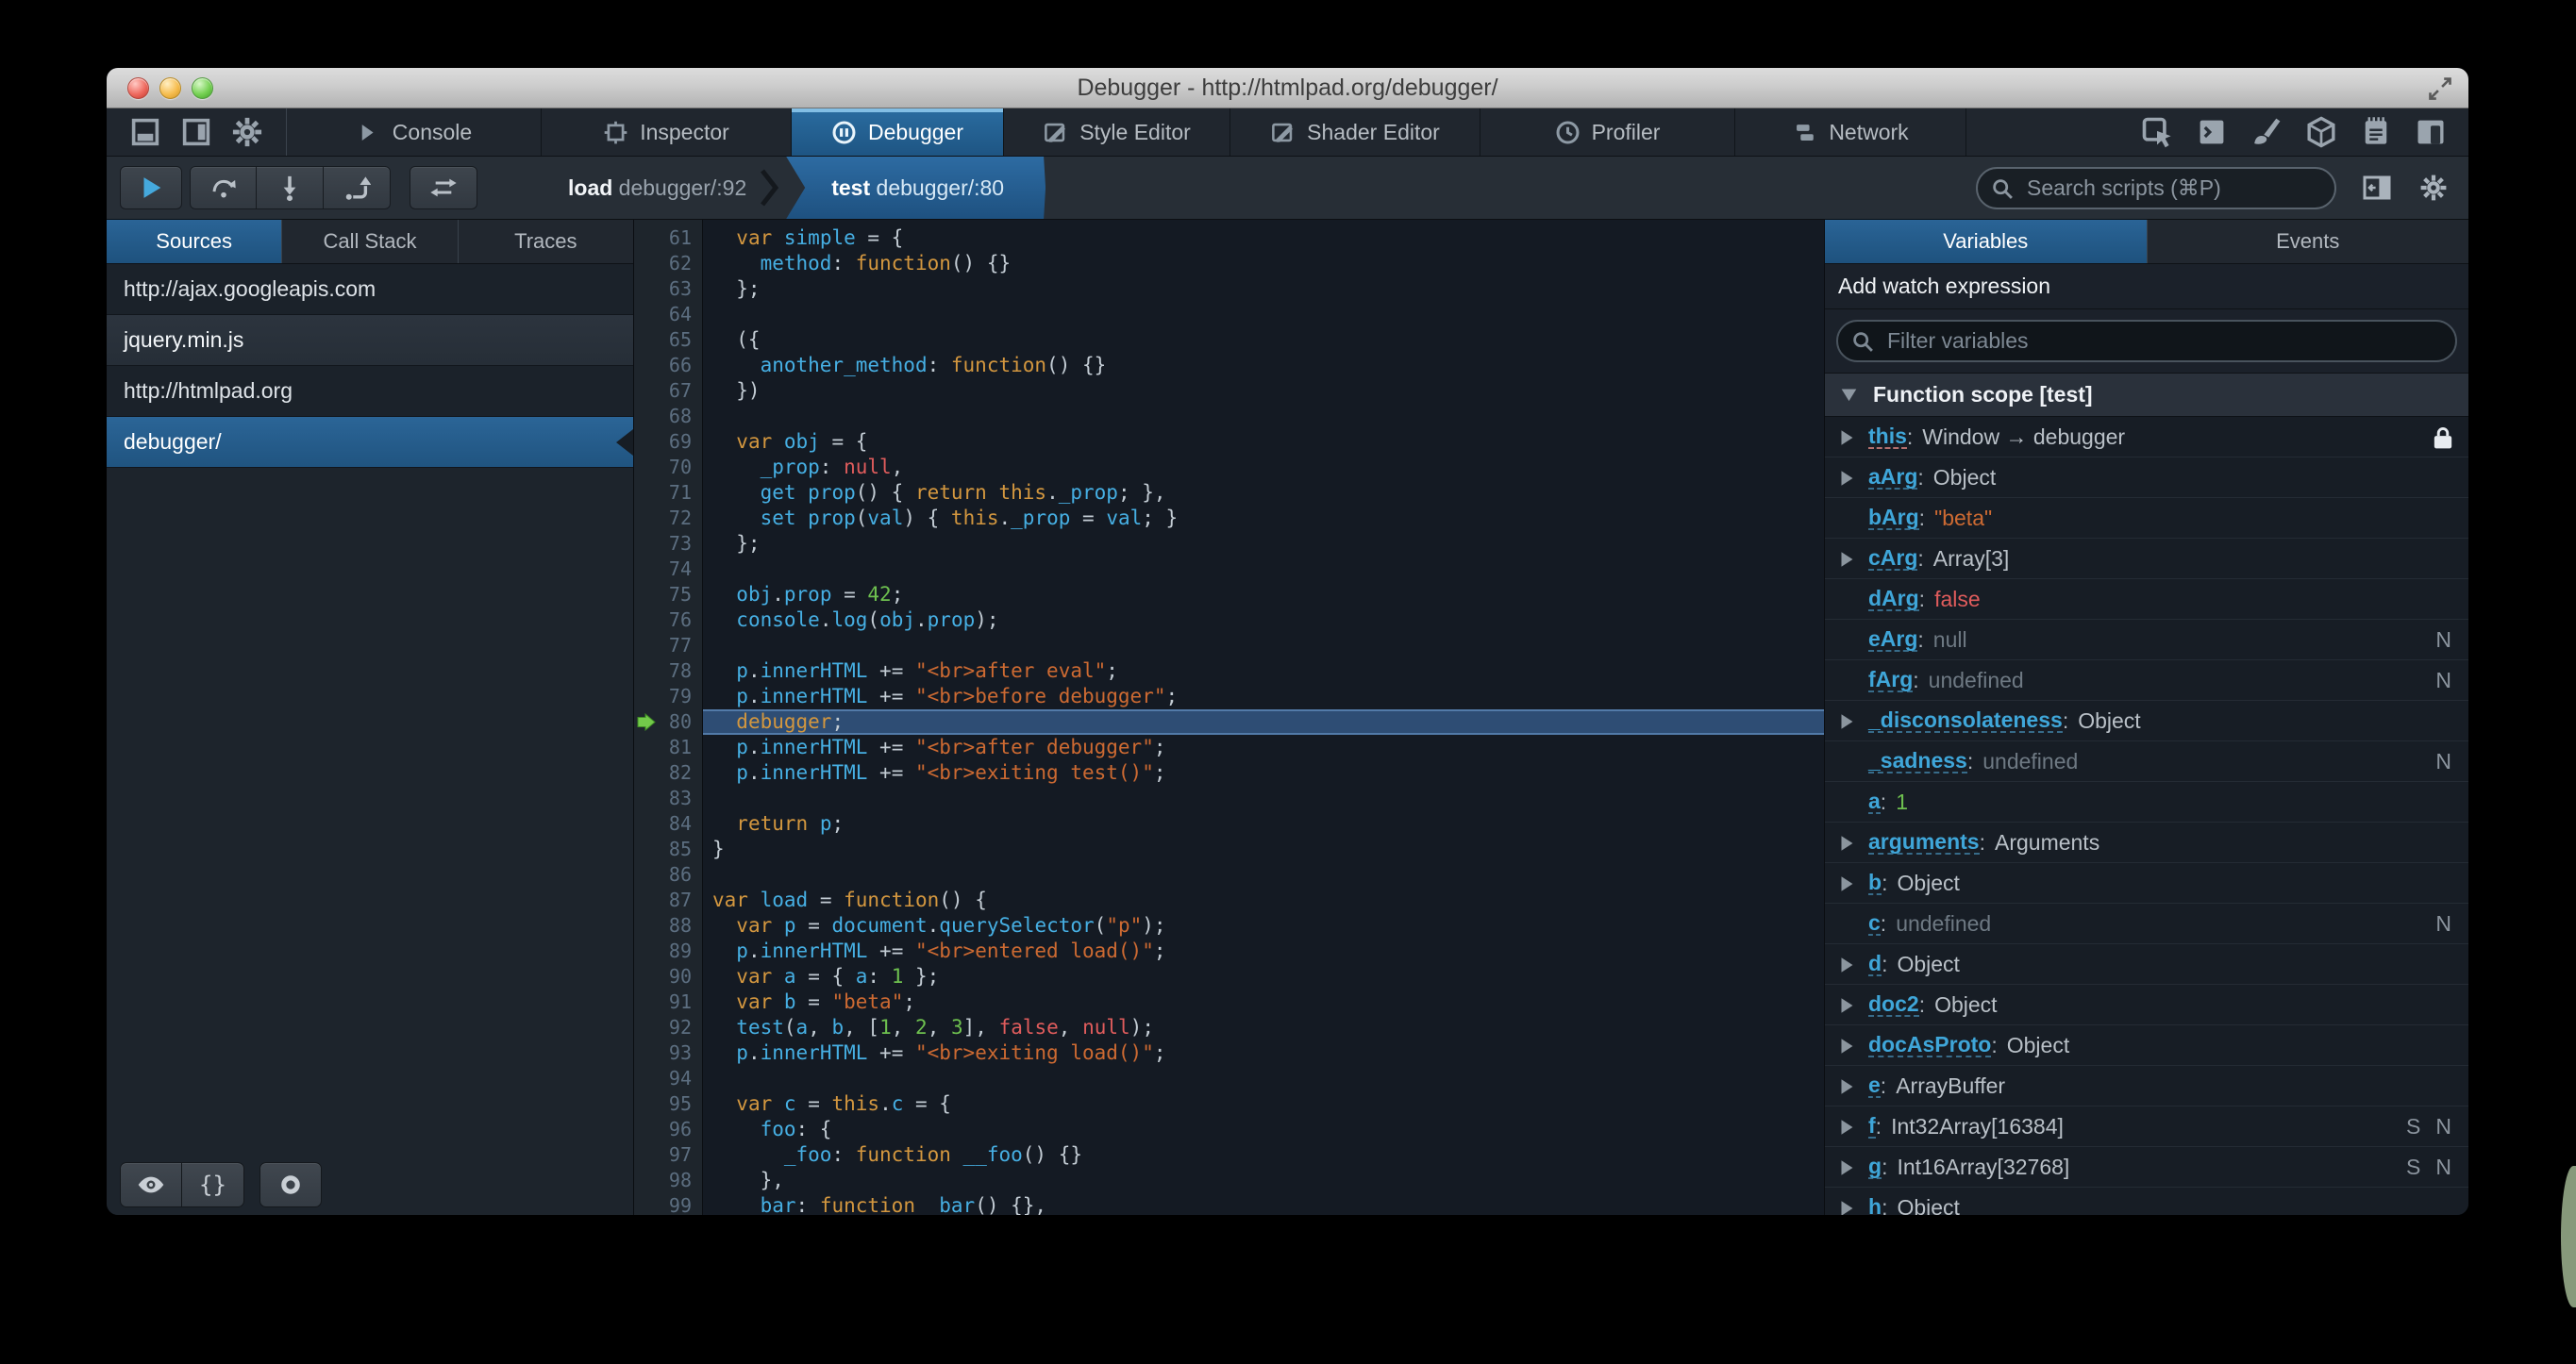 This screenshot has height=1364, width=2576. Describe the element at coordinates (2146, 518) in the screenshot. I see `variable-row: bArg: "beta"` at that location.